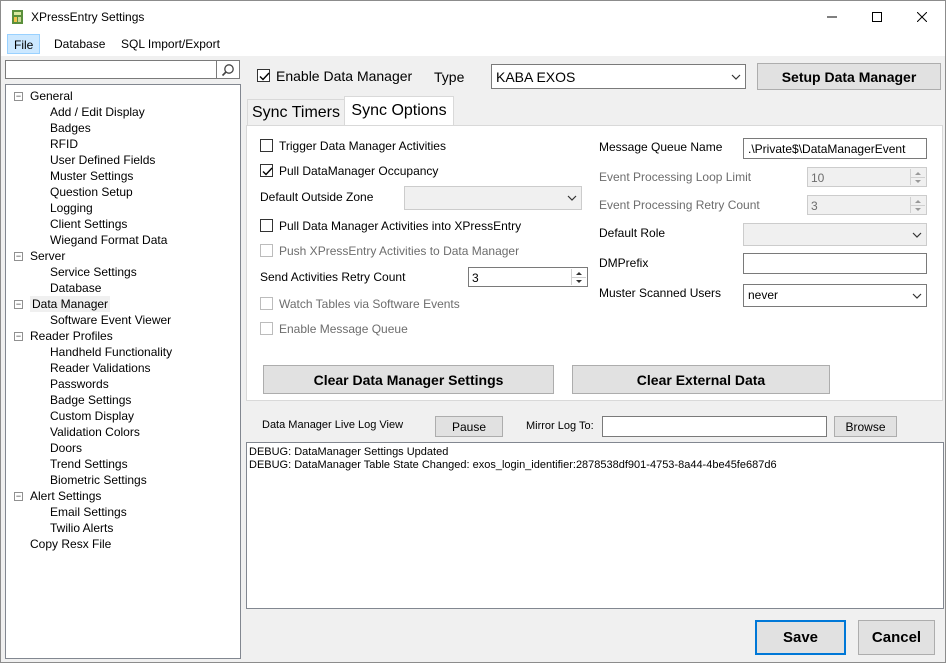  What do you see at coordinates (896, 637) in the screenshot?
I see `cancel-button: Cancel` at bounding box center [896, 637].